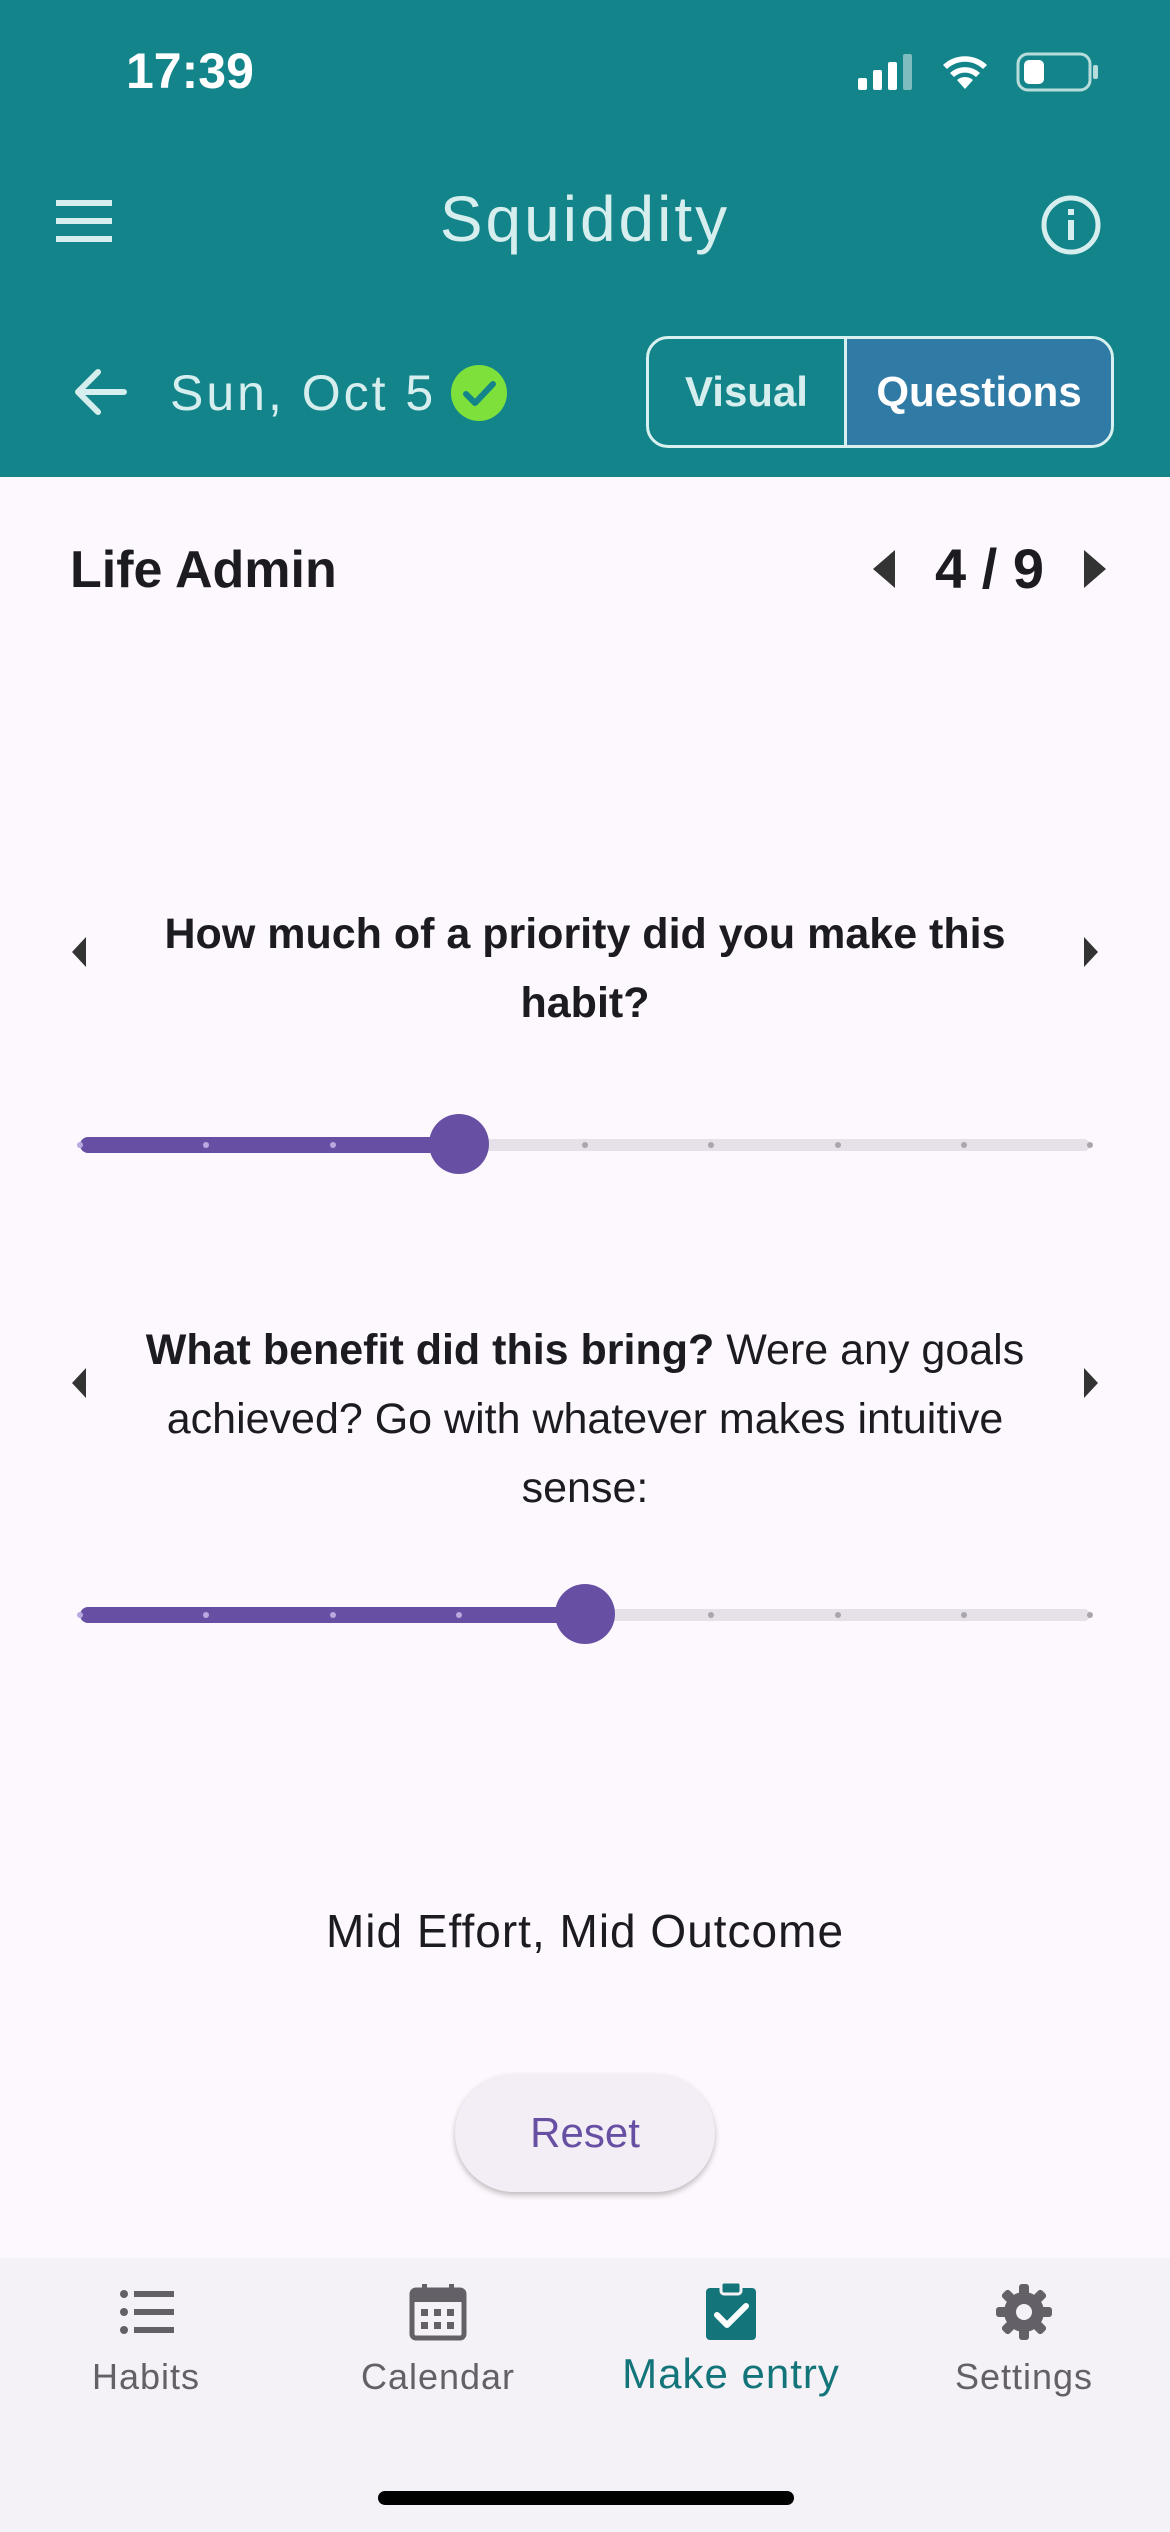  What do you see at coordinates (100, 392) in the screenshot?
I see `back-arrow-icon` at bounding box center [100, 392].